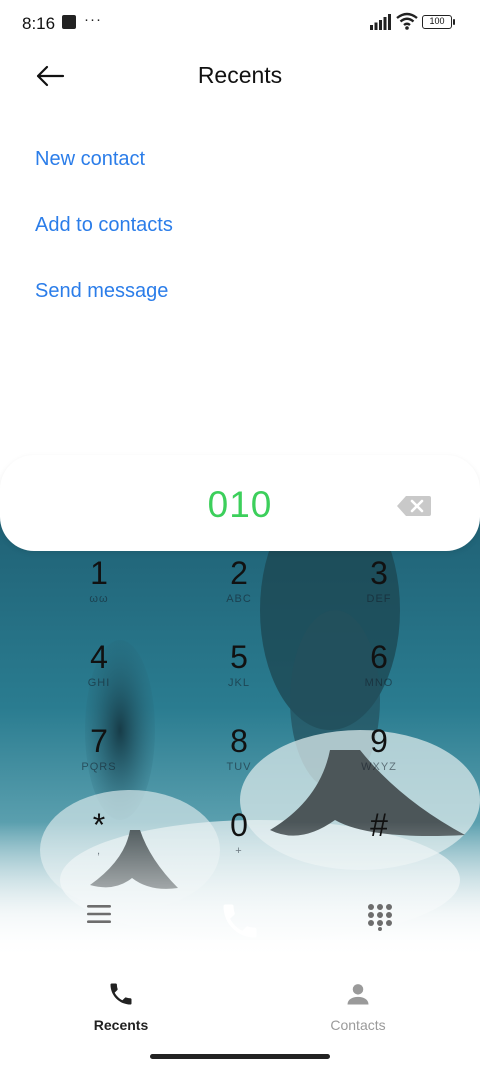 Image resolution: width=480 pixels, height=1067 pixels. I want to click on key-letters: ,, so click(99, 851).